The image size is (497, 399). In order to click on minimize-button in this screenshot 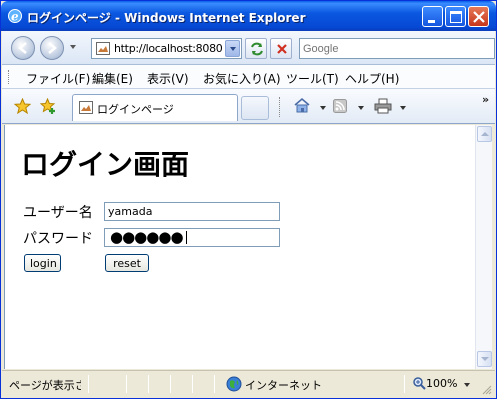, I will do `click(432, 16)`.